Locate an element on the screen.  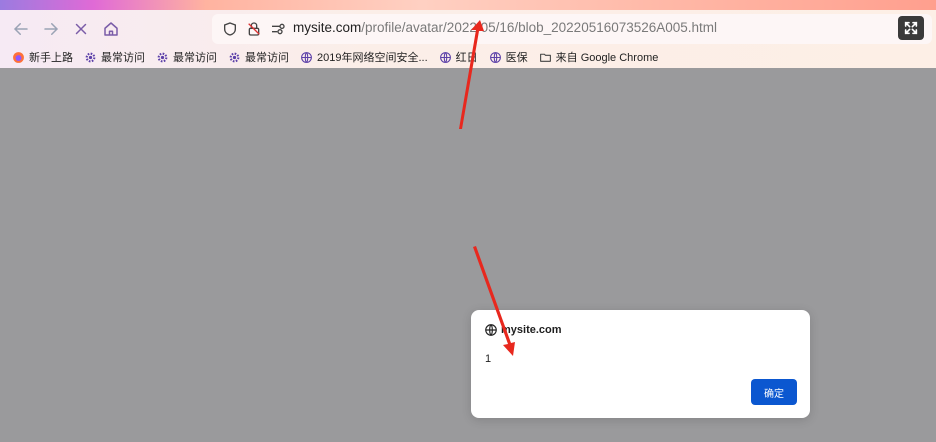
bookmark-folder: 来自 Google Chrome is located at coordinates (599, 57).